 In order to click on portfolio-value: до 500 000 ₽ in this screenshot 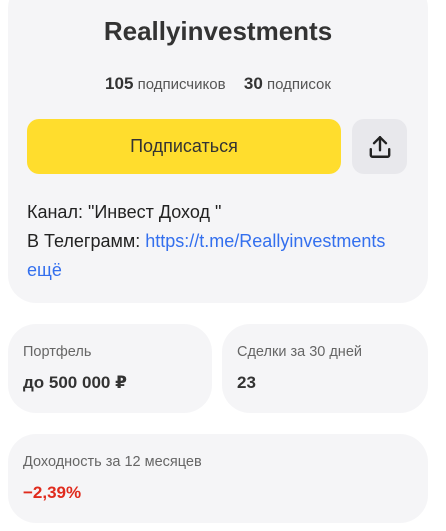, I will do `click(75, 382)`.